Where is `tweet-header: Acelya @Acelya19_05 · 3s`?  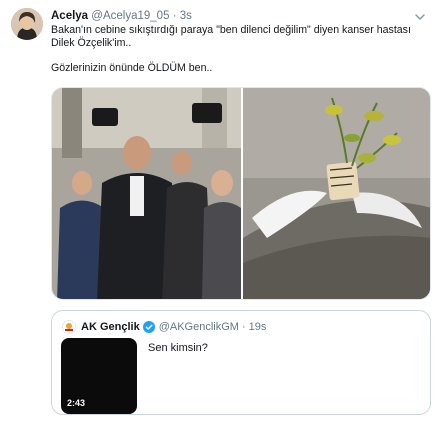
tweet-header: Acelya @Acelya19_05 · 3s is located at coordinates (121, 16).